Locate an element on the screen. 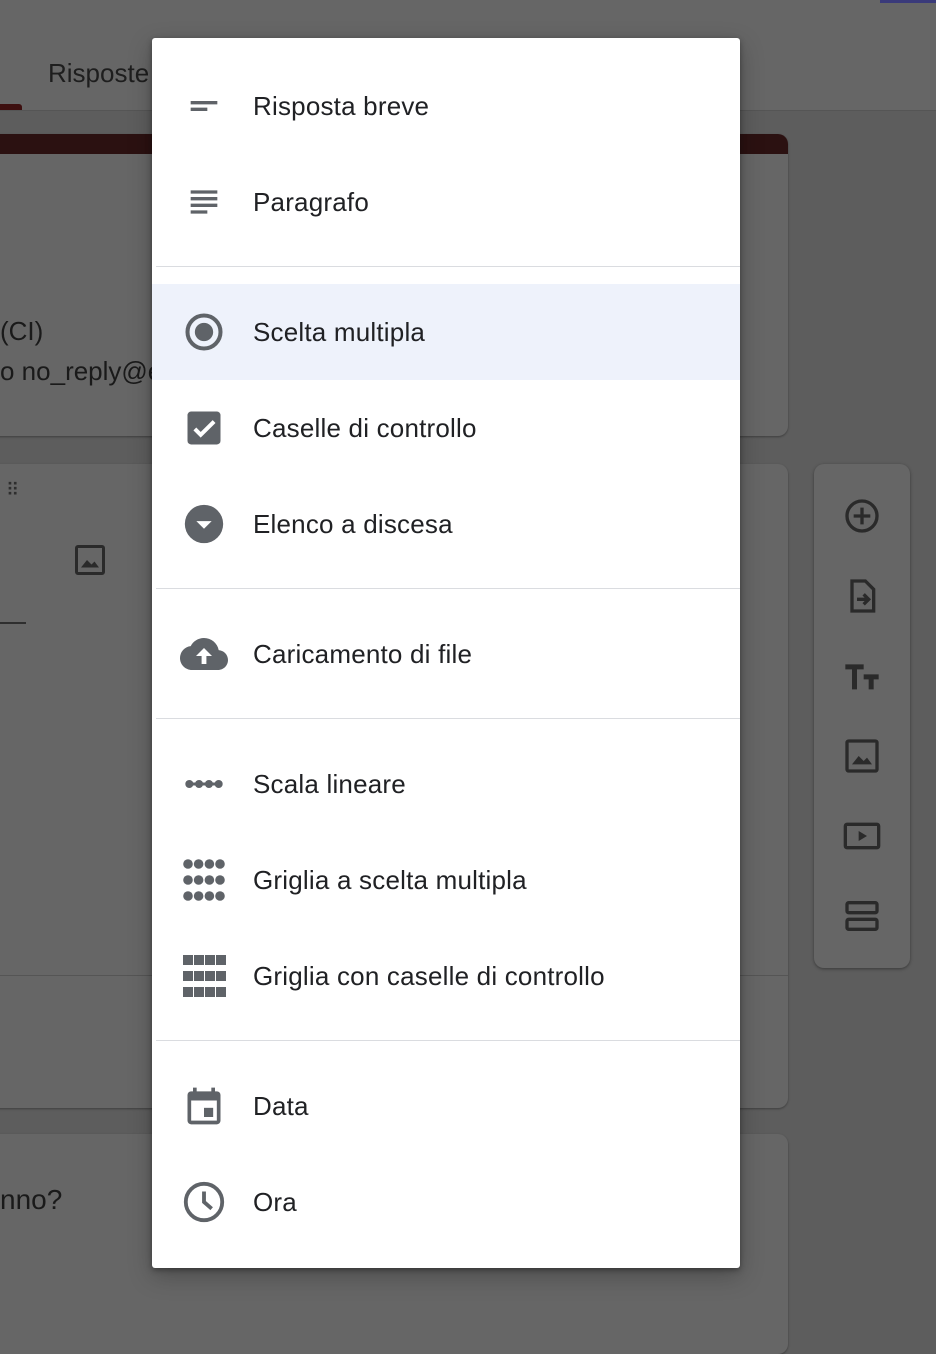 This screenshot has height=1354, width=936. account-indicator is located at coordinates (908, 1).